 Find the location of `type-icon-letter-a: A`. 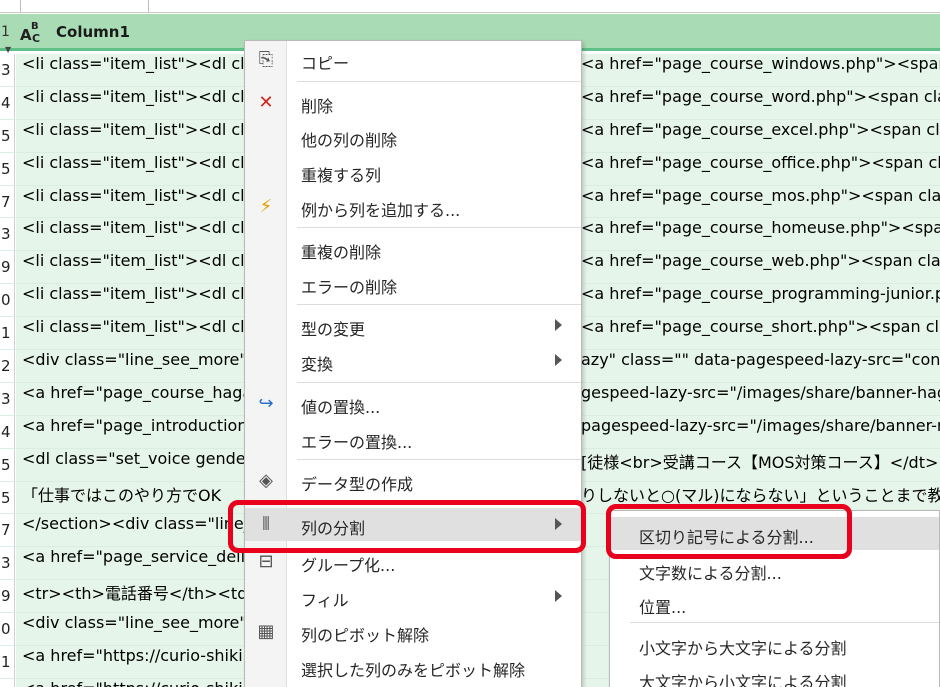

type-icon-letter-a: A is located at coordinates (26, 35).